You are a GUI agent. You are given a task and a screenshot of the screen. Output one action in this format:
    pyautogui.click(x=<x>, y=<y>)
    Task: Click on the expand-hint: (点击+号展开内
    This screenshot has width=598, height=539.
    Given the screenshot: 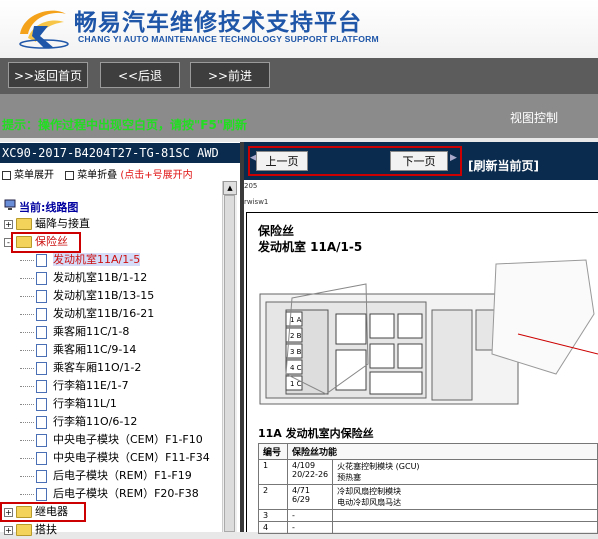 What is the action you would take?
    pyautogui.click(x=156, y=175)
    